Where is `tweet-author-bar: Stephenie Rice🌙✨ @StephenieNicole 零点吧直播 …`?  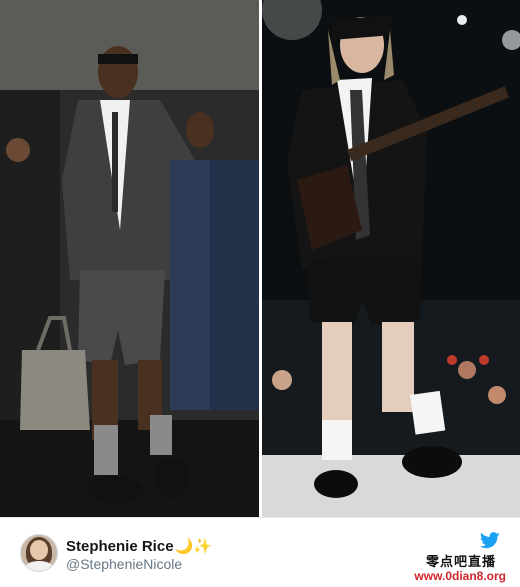 tweet-author-bar: Stephenie Rice🌙✨ @StephenieNicole 零点吧直播 … is located at coordinates (260, 552).